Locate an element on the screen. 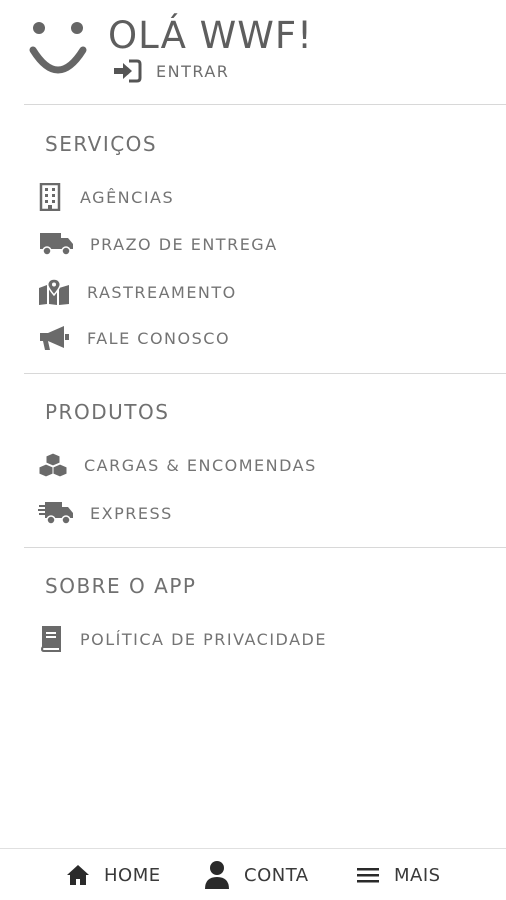  section-title-servicos: SERVIÇOS is located at coordinates (101, 144).